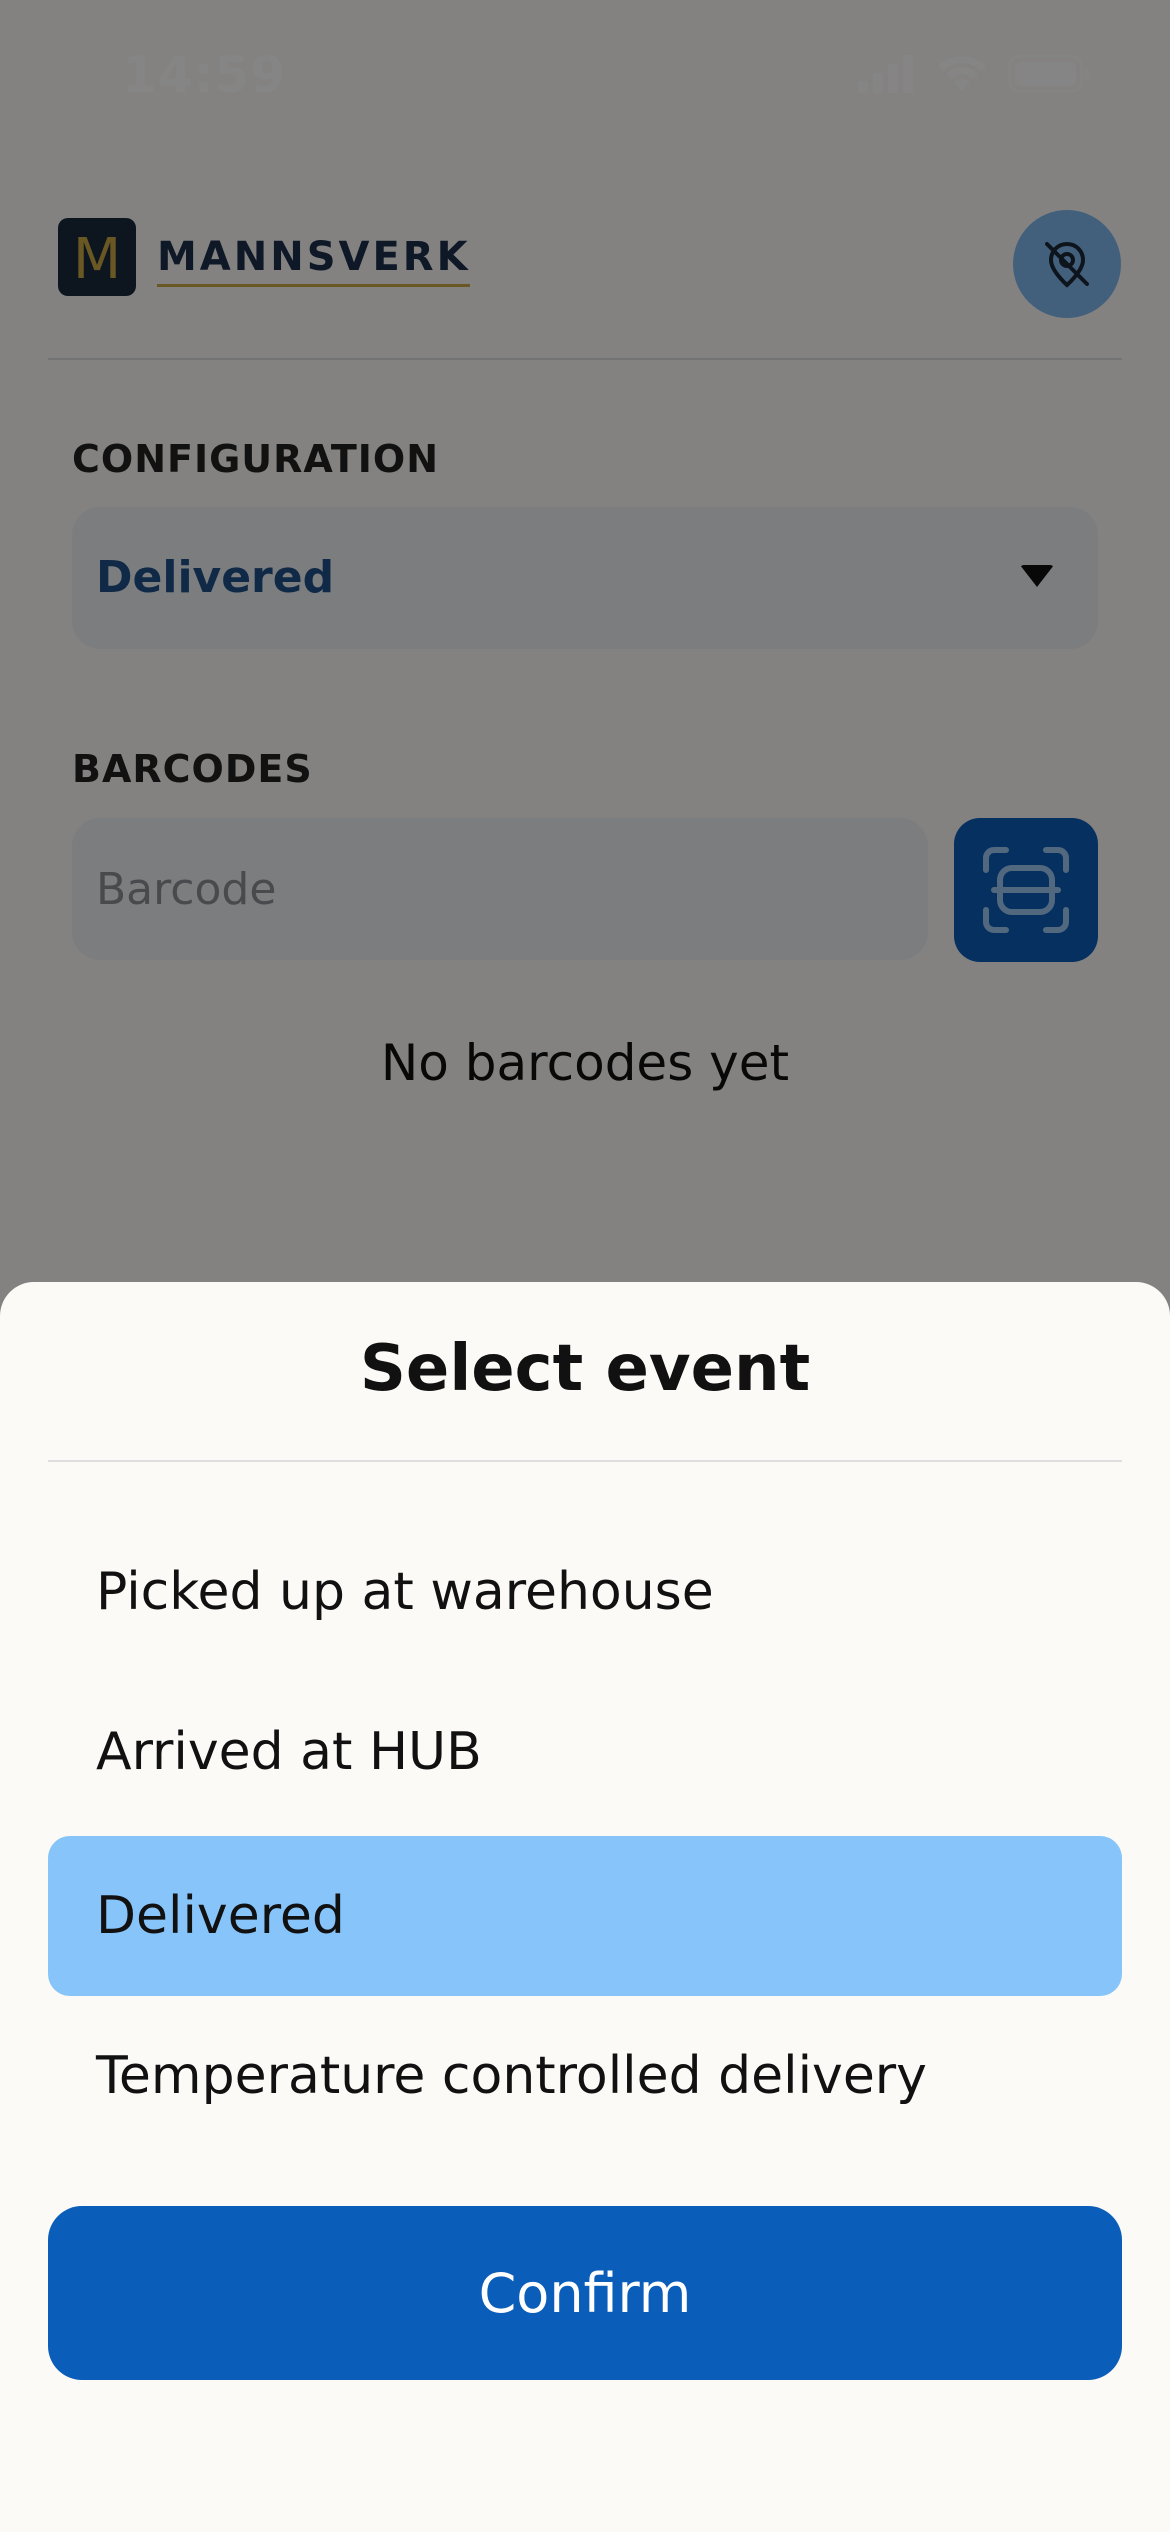 Image resolution: width=1170 pixels, height=2532 pixels. I want to click on event-option-arrived-hub: Arrived at HUB, so click(585, 1752).